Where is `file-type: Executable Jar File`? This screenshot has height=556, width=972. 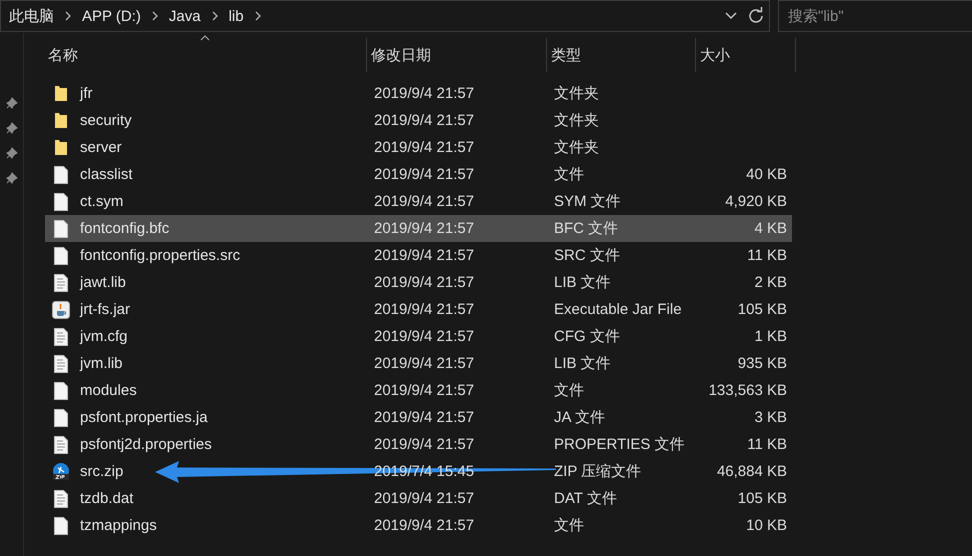 file-type: Executable Jar File is located at coordinates (618, 309).